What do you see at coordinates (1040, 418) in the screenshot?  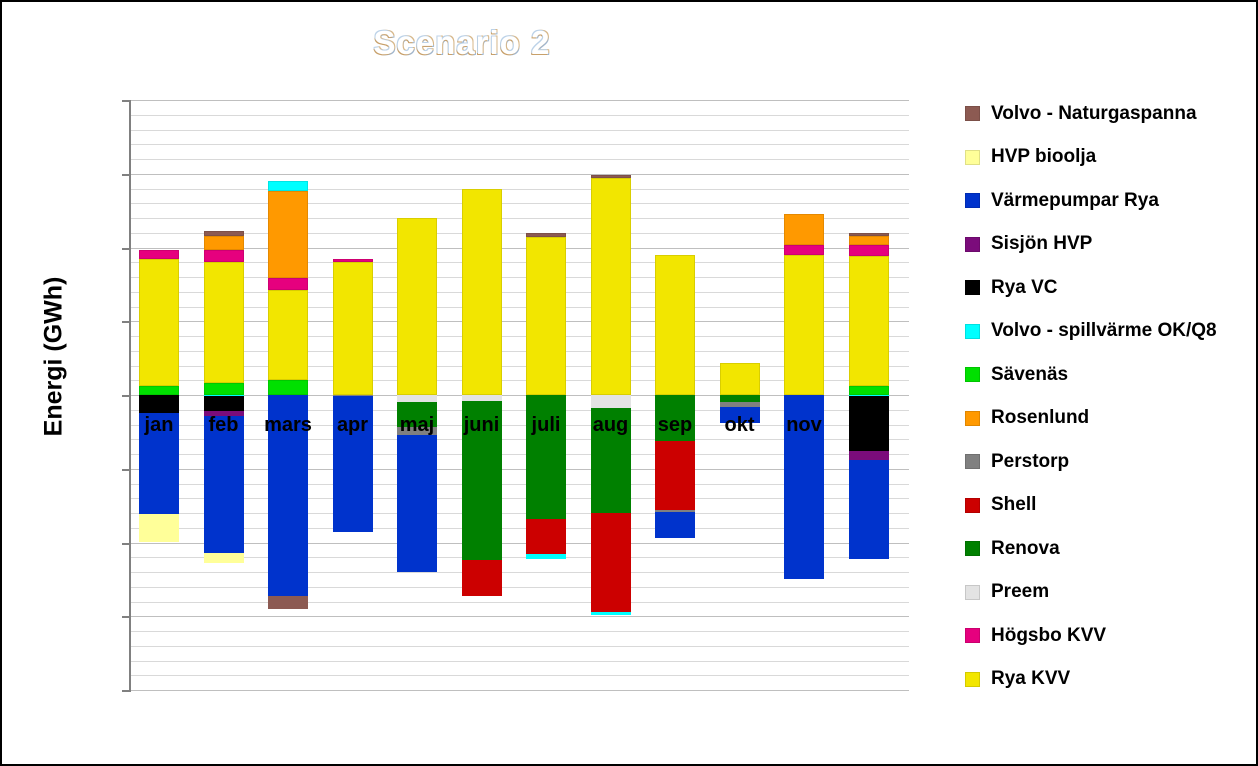 I see `legend-label: Rosenlund` at bounding box center [1040, 418].